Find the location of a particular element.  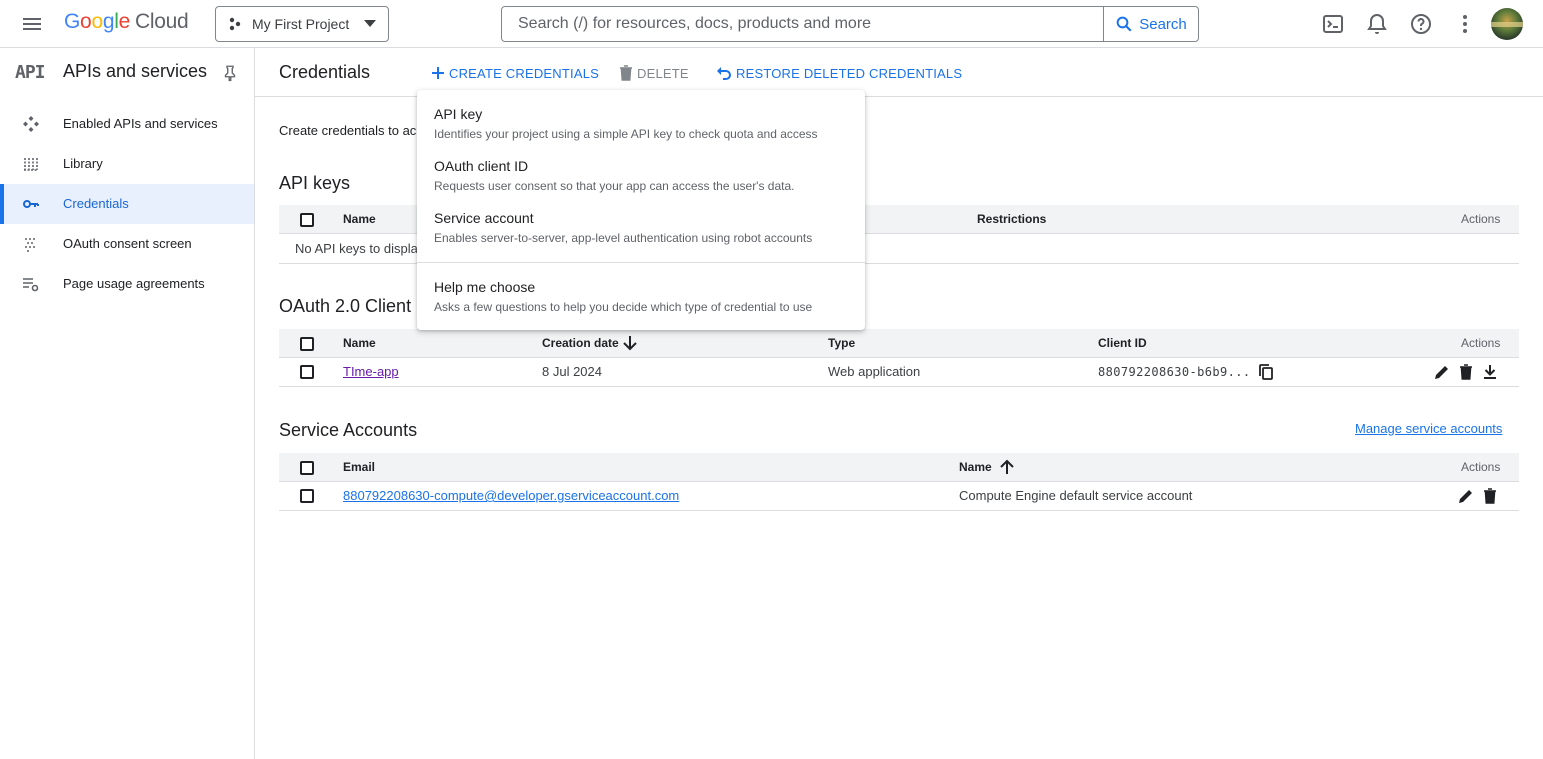

search-bar: Search is located at coordinates (850, 24).